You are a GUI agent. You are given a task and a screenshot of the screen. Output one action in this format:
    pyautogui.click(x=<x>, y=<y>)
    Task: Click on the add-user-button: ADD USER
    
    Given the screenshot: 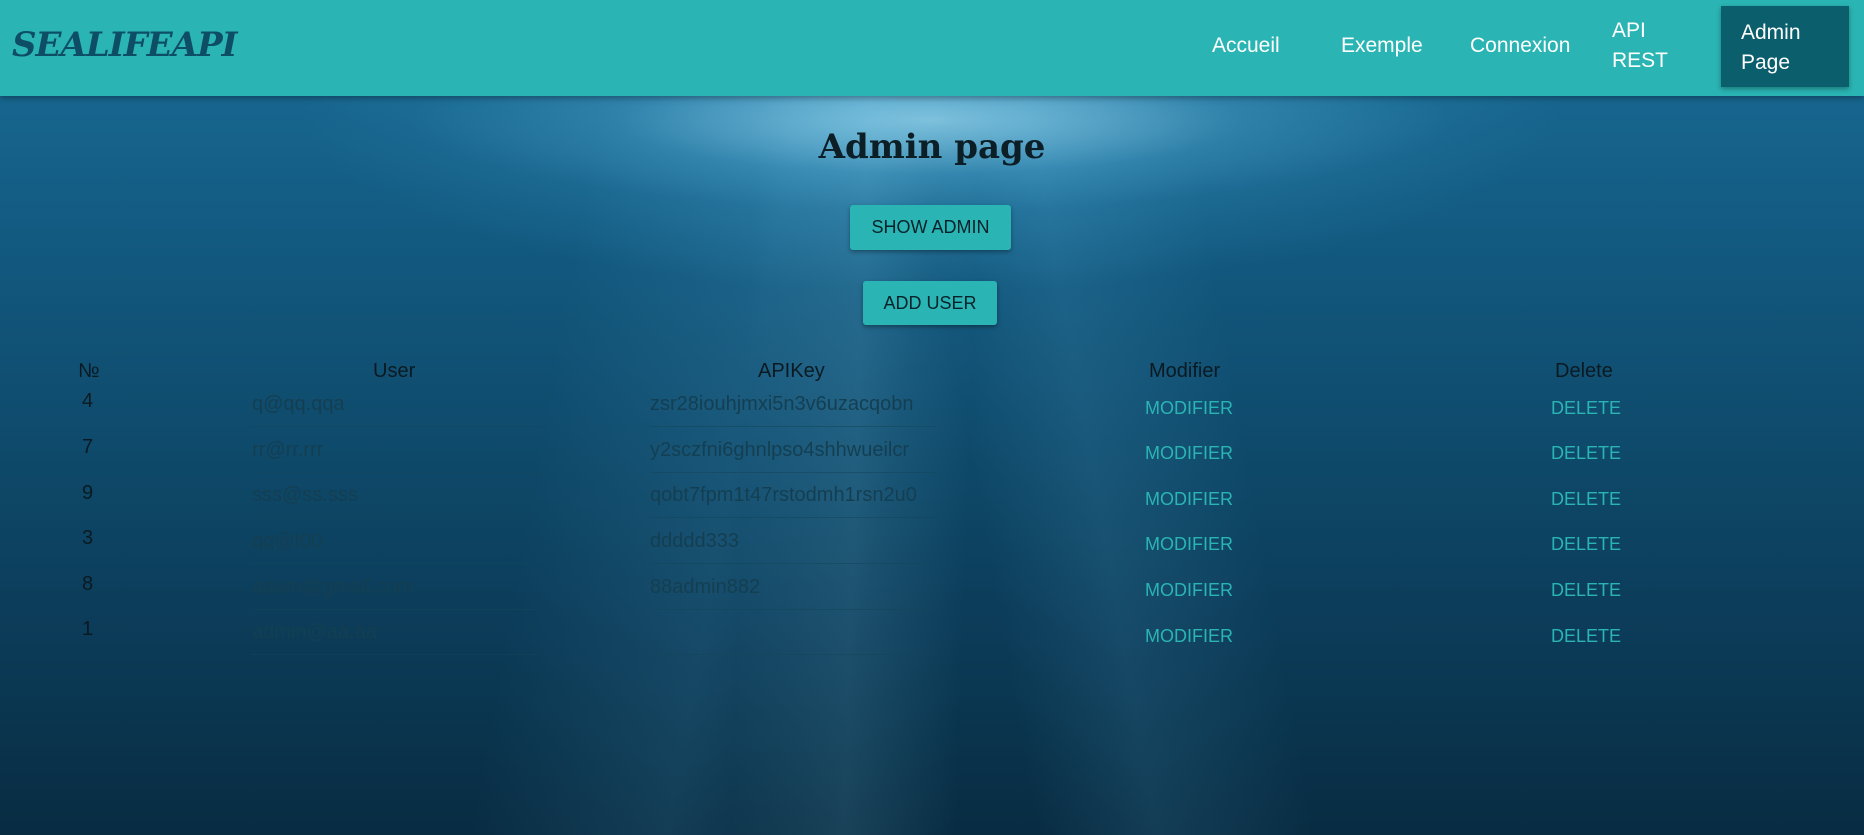 What is the action you would take?
    pyautogui.click(x=930, y=303)
    